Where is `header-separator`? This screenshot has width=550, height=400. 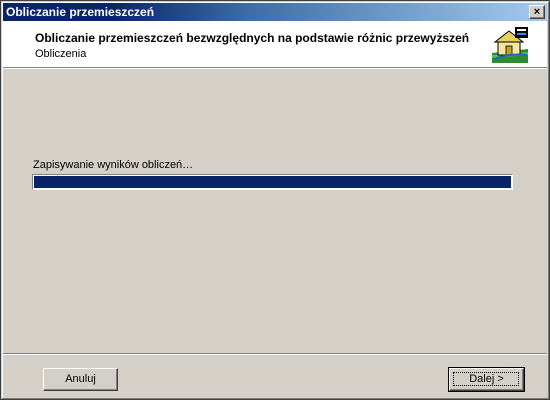 header-separator is located at coordinates (275, 68).